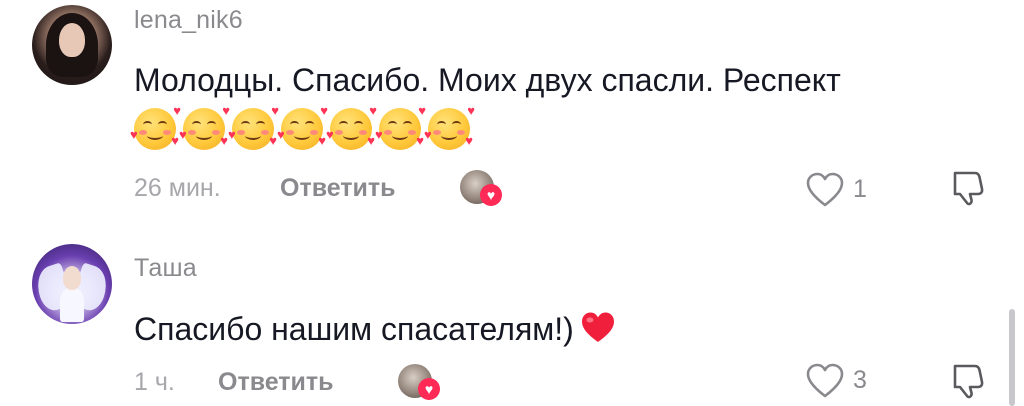 This screenshot has height=406, width=1024. I want to click on emoji-row: ♥ ♥ ♥ ♥ ♥ ♥ ♥ ♥ ♥ ♥ ♥ ♥ ♥ ♥ ♥ ♥ ♥ ♥ ♥ ♥ ♥, so click(302, 130).